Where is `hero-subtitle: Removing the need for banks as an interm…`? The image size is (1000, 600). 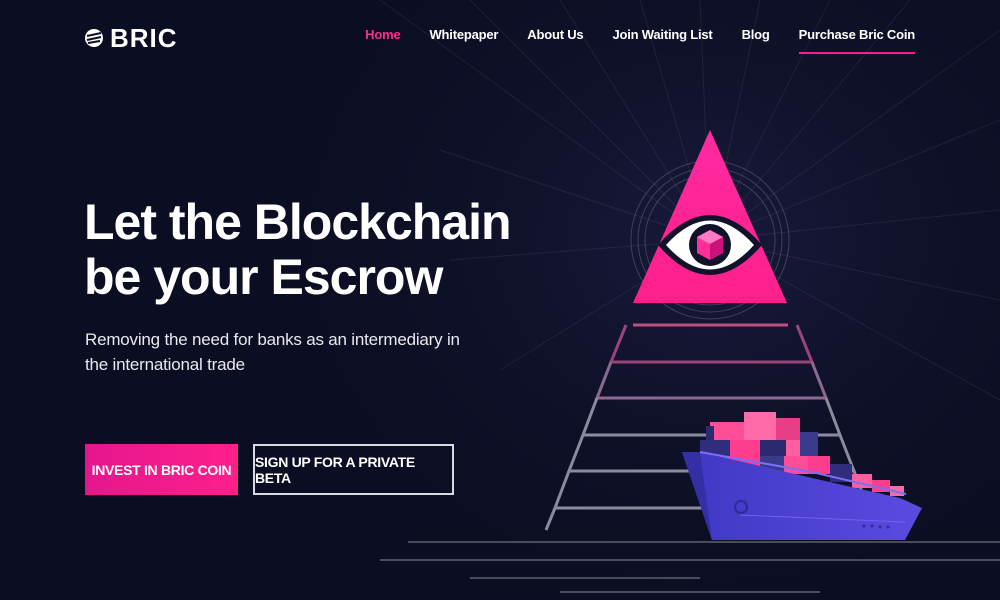 hero-subtitle: Removing the need for banks as an interm… is located at coordinates (272, 352).